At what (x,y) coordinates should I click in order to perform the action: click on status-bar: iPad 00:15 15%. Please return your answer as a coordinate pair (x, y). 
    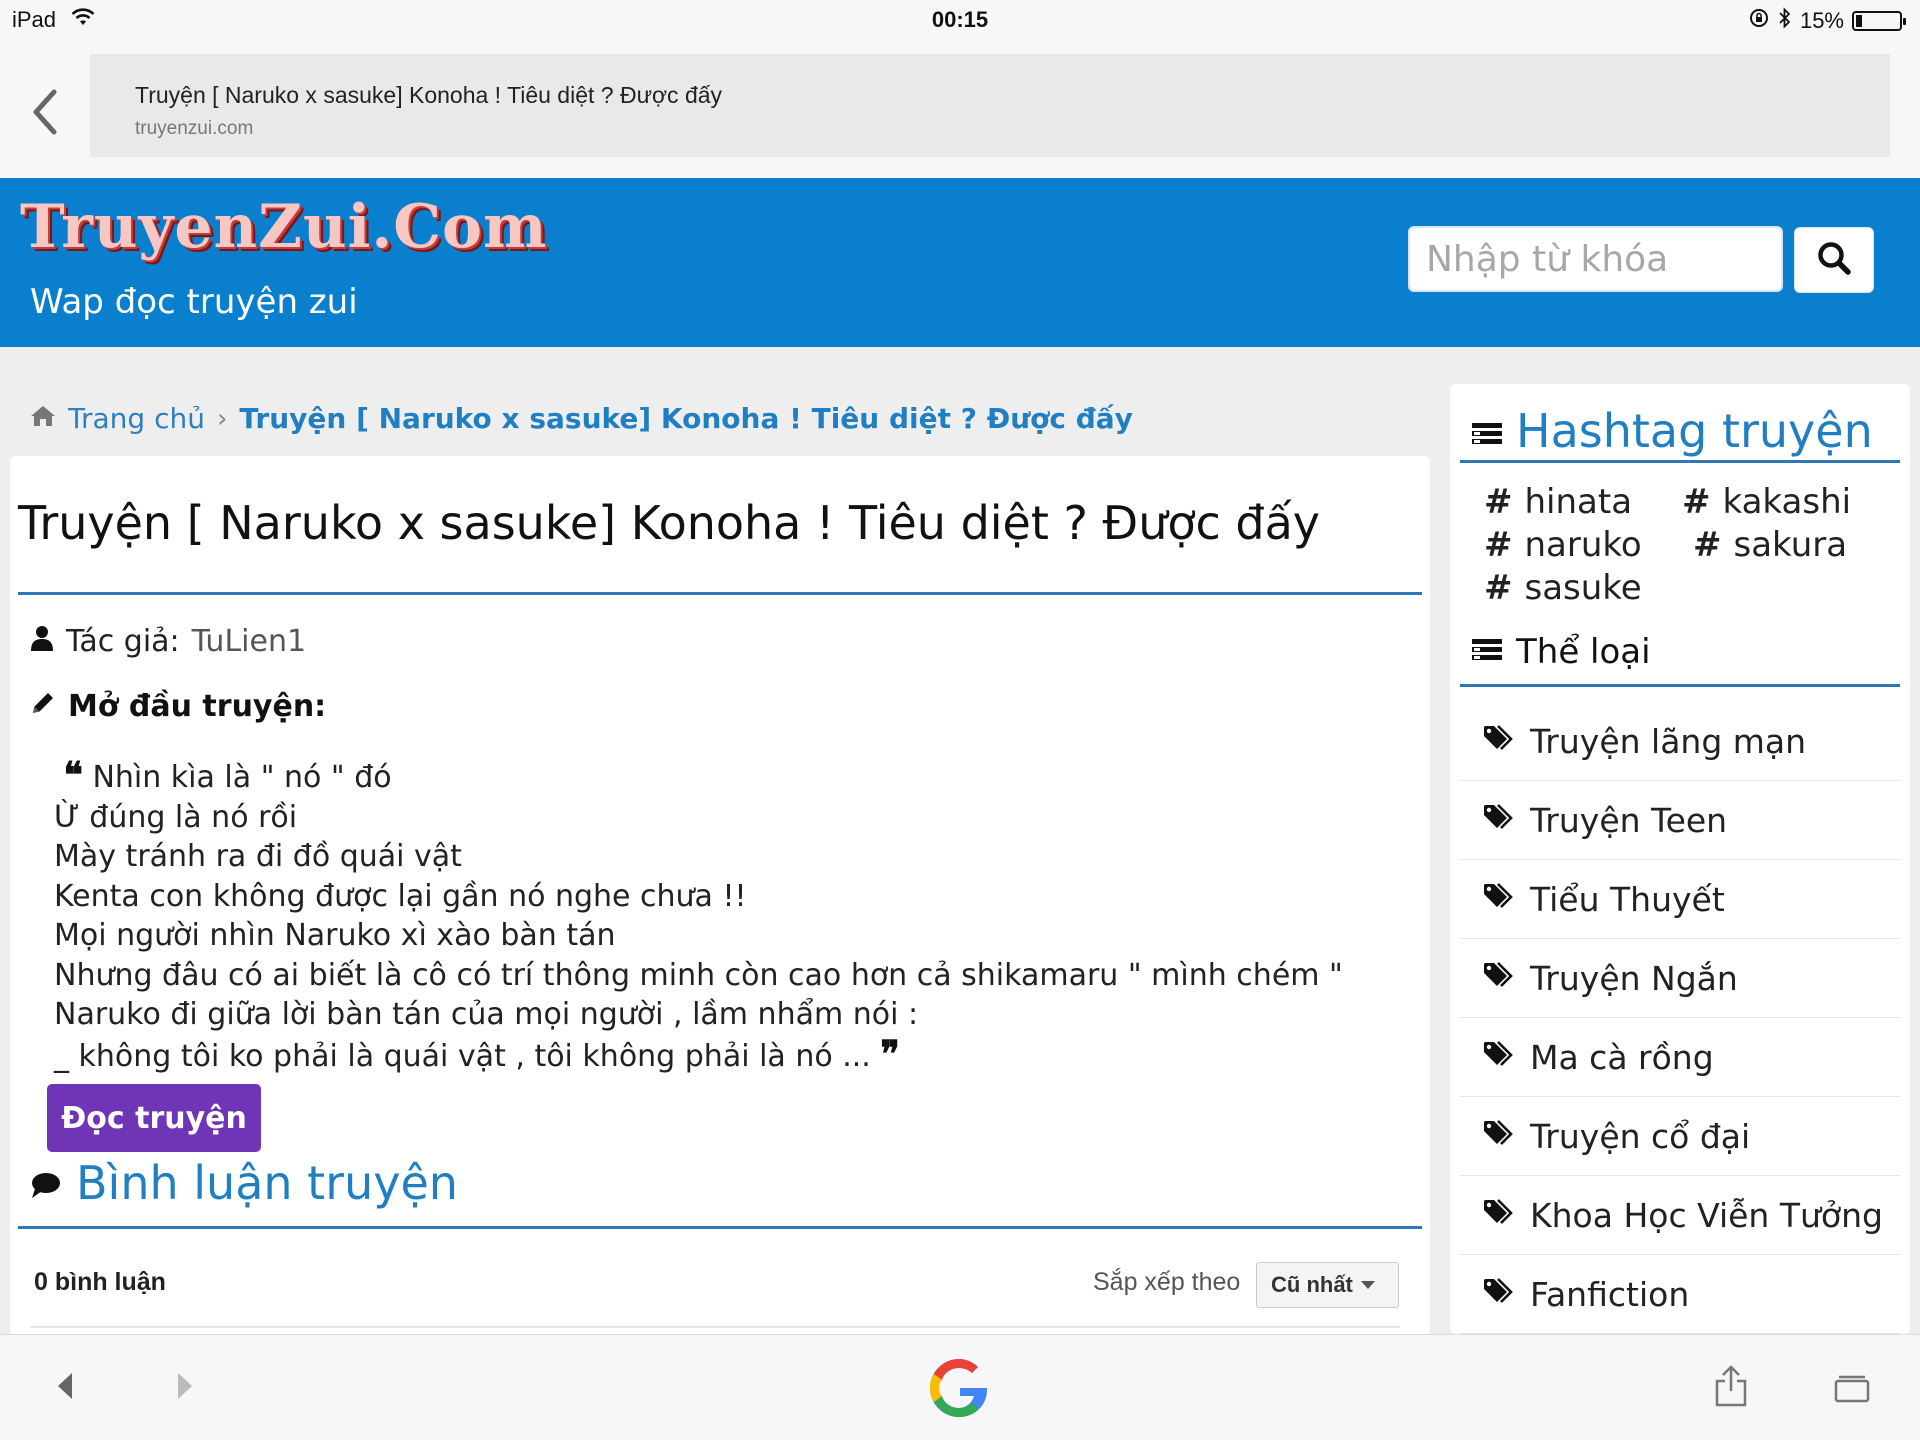
    Looking at the image, I should click on (960, 20).